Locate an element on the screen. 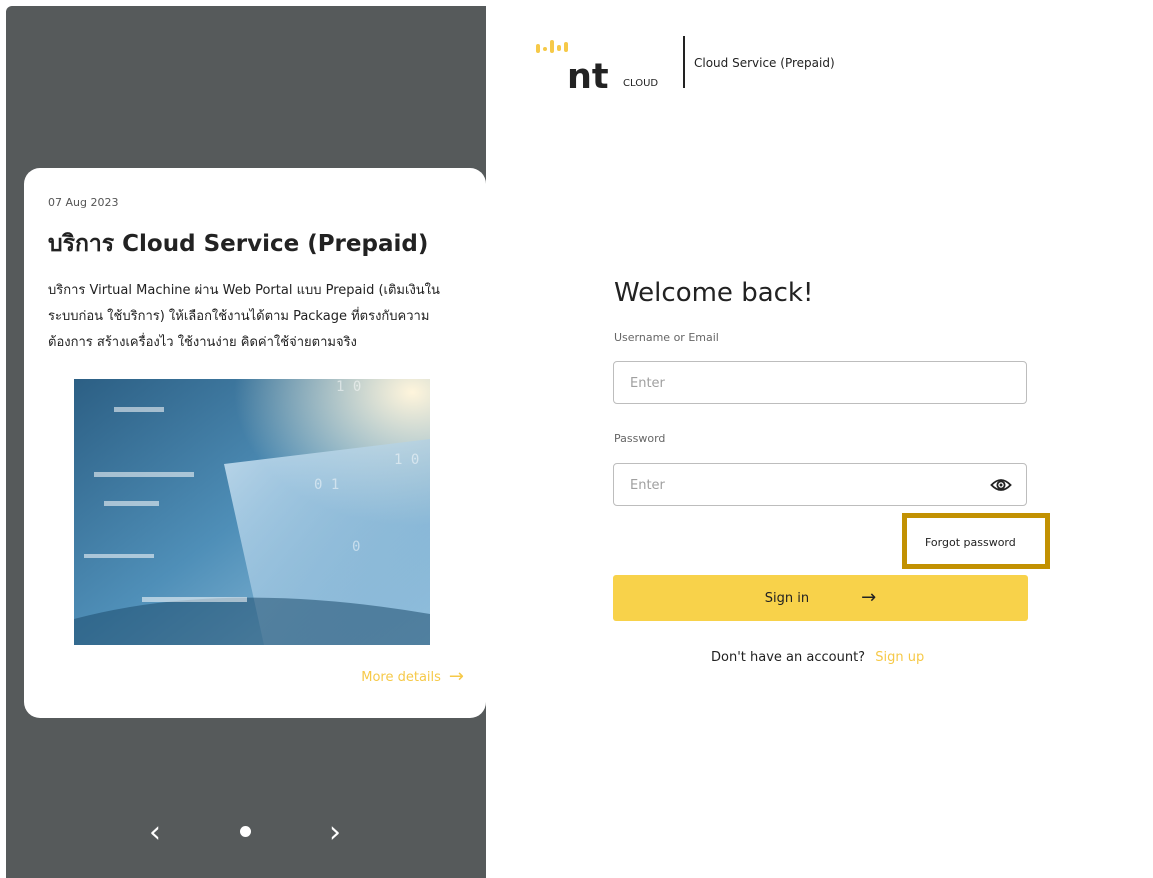 The image size is (1153, 878). chevron-right-icon: › is located at coordinates (335, 833).